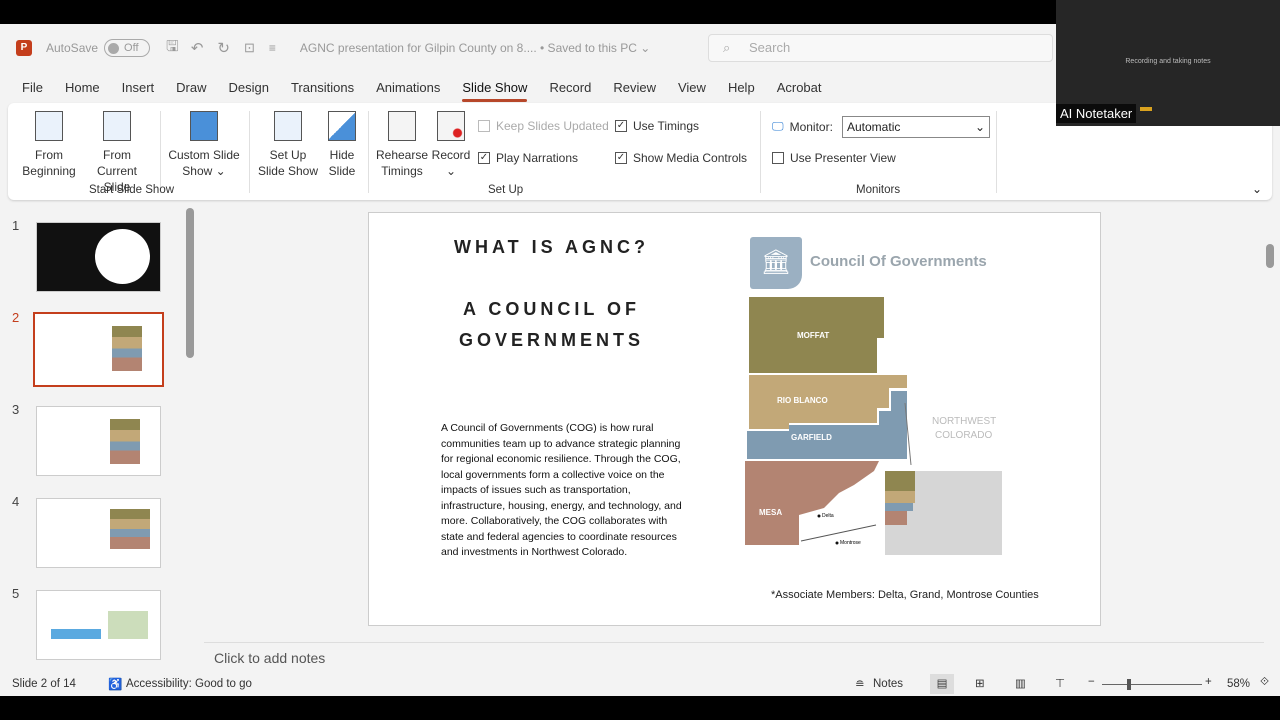  What do you see at coordinates (874, 127) in the screenshot?
I see `select-value: Automatic` at bounding box center [874, 127].